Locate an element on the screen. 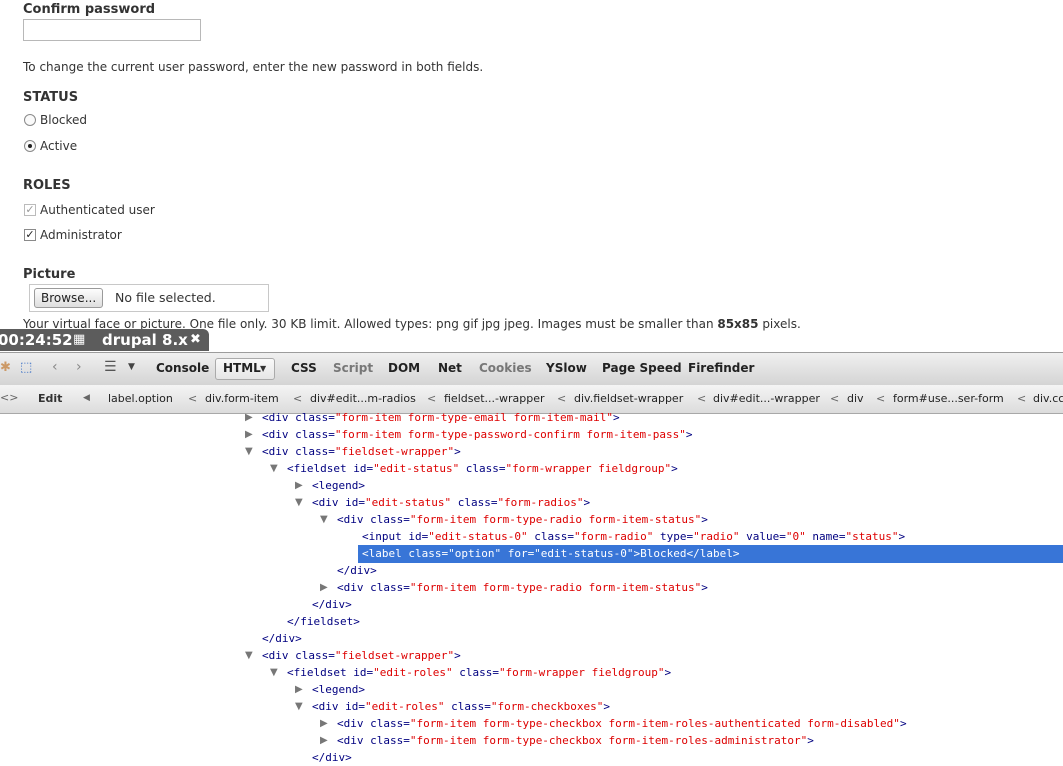  role-authenticated-checkbox: ✓ is located at coordinates (30, 209).